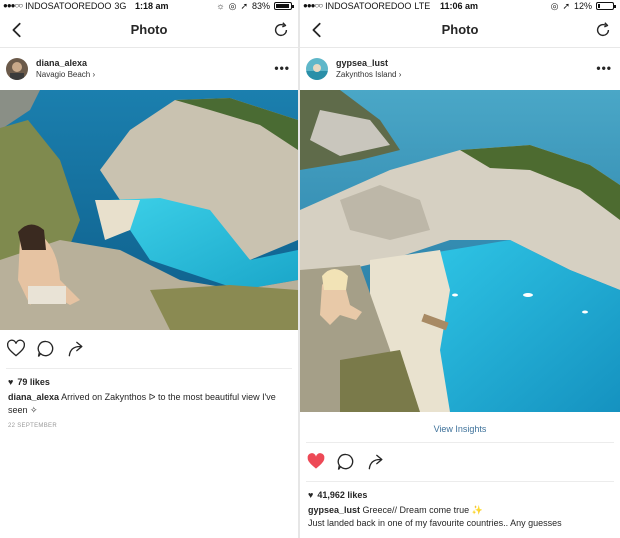 The width and height of the screenshot is (620, 538). I want to click on caption-username: diana_alexa, so click(33, 397).